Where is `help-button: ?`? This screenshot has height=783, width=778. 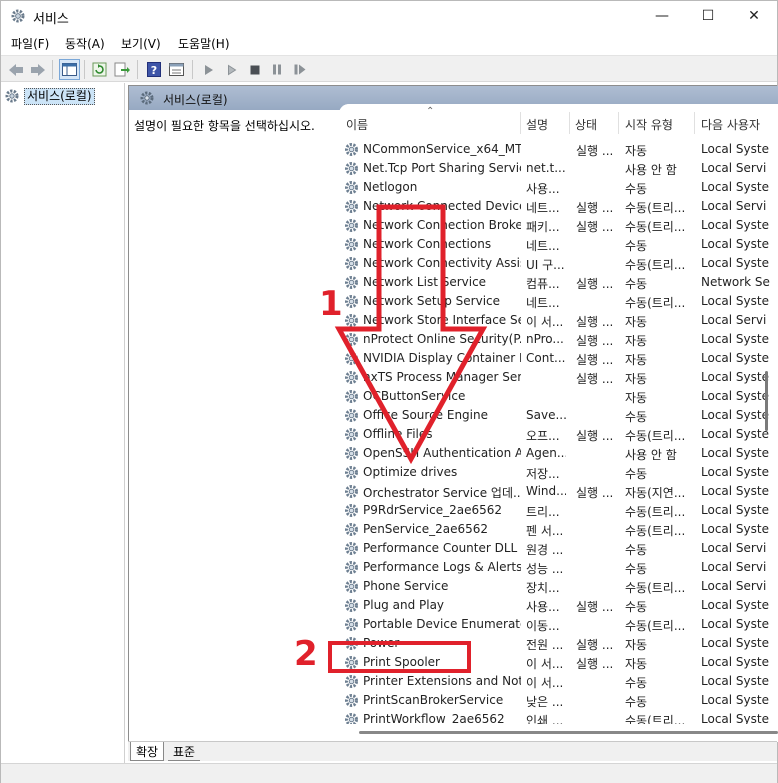 help-button: ? is located at coordinates (153, 69).